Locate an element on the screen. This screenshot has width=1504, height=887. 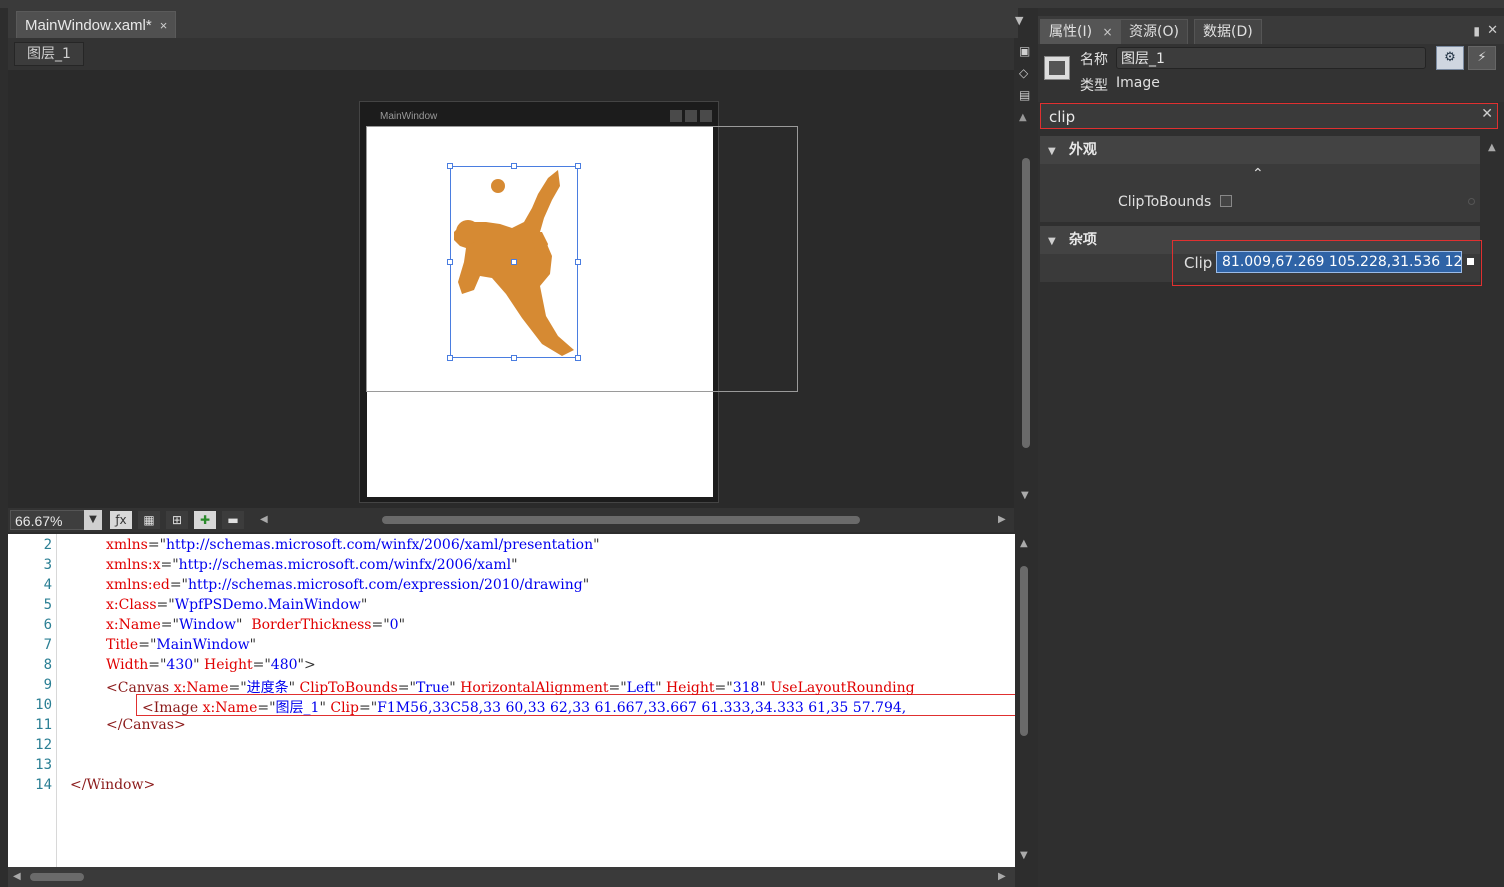
window-title: MainWindow is located at coordinates (409, 116).